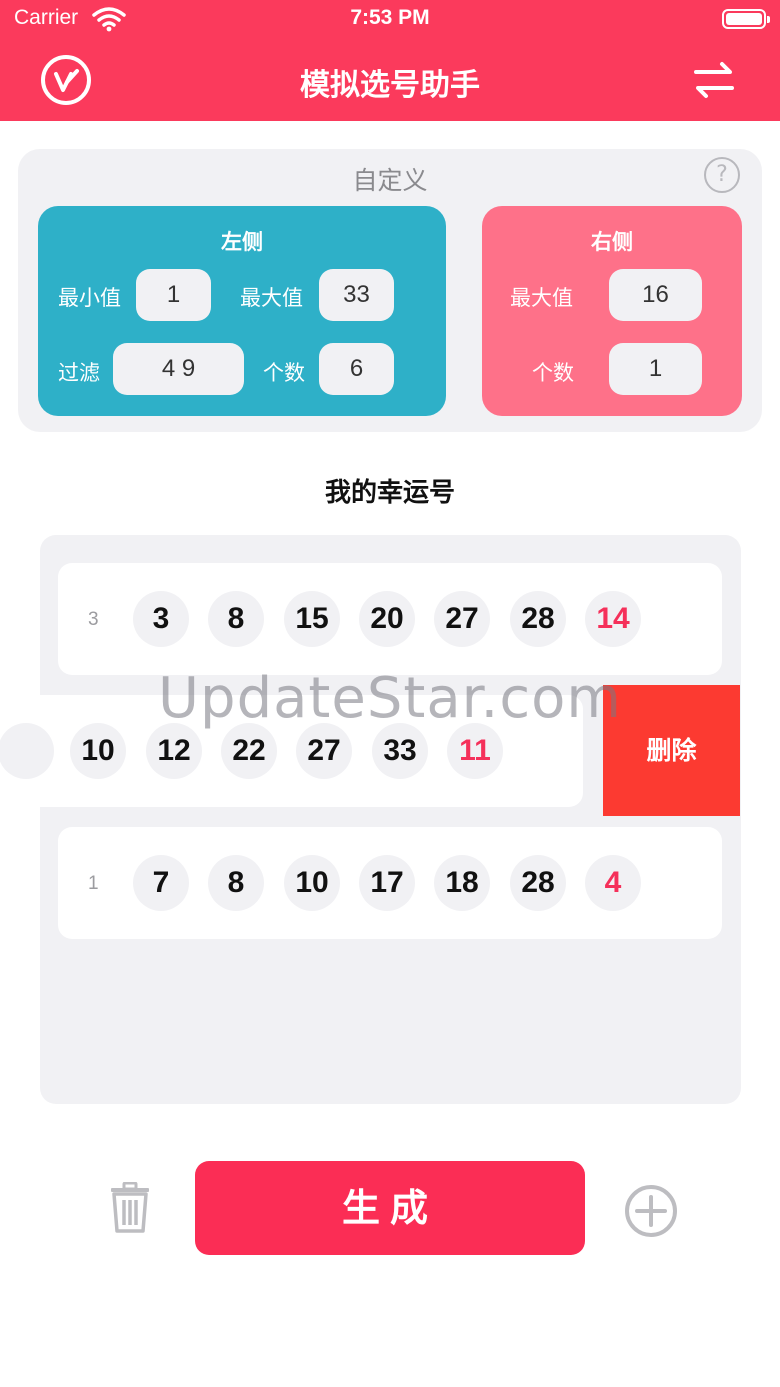 This screenshot has height=1387, width=780. What do you see at coordinates (553, 373) in the screenshot?
I see `right-count-label: 个数` at bounding box center [553, 373].